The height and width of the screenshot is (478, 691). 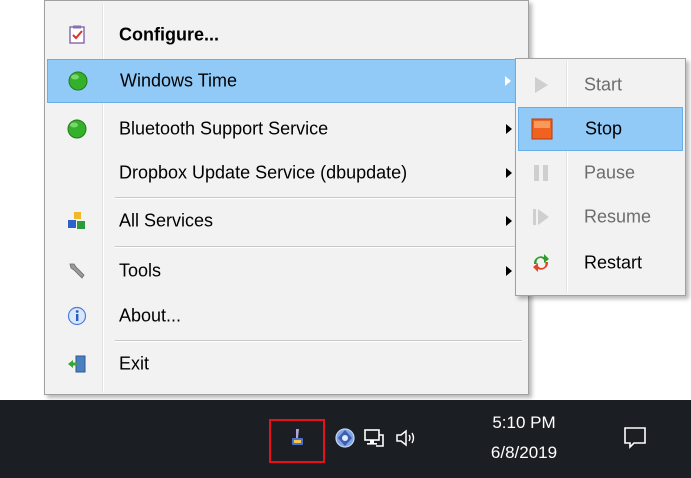 I want to click on submenu-item-pause: Pause, so click(x=600, y=173).